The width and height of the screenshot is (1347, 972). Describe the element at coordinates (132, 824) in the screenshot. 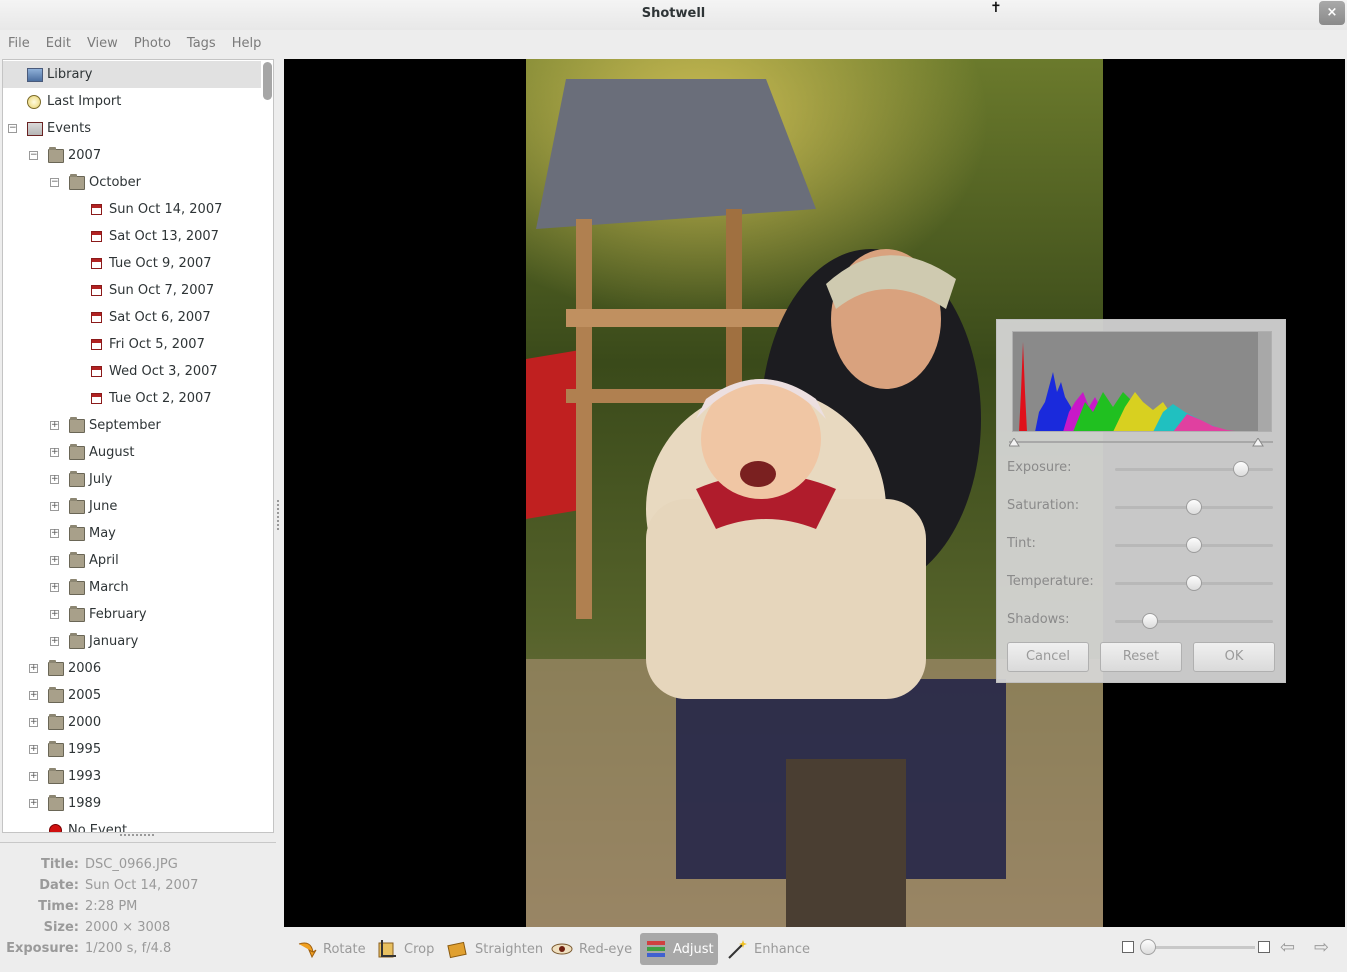

I see `sidebar-item-no-event: No Event` at that location.